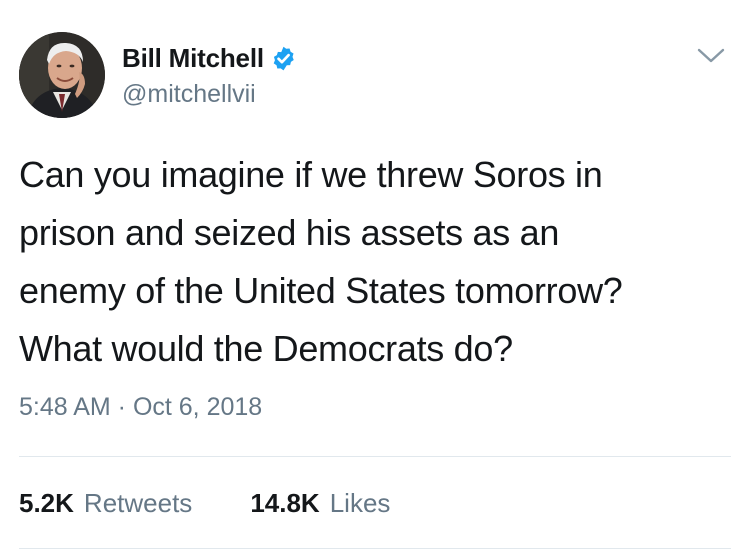  I want to click on display-name: Bill Mitchell, so click(193, 58).